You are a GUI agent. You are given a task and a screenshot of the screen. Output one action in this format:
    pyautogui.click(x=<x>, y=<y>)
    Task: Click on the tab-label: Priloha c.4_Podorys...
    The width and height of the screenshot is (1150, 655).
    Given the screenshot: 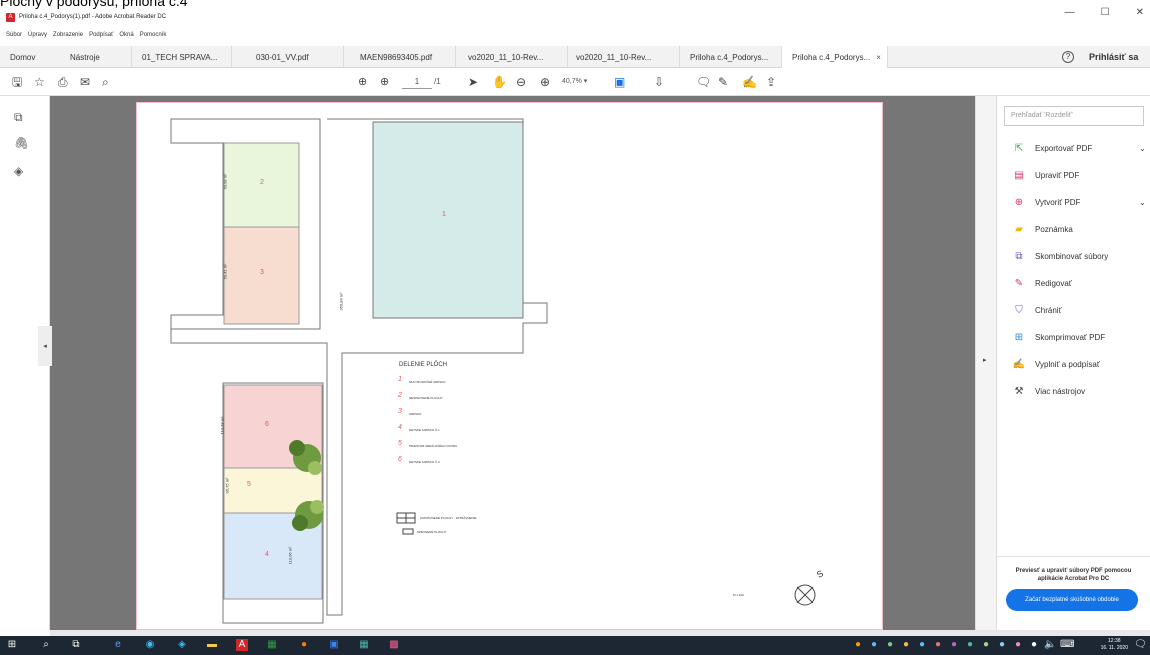 What is the action you would take?
    pyautogui.click(x=729, y=57)
    